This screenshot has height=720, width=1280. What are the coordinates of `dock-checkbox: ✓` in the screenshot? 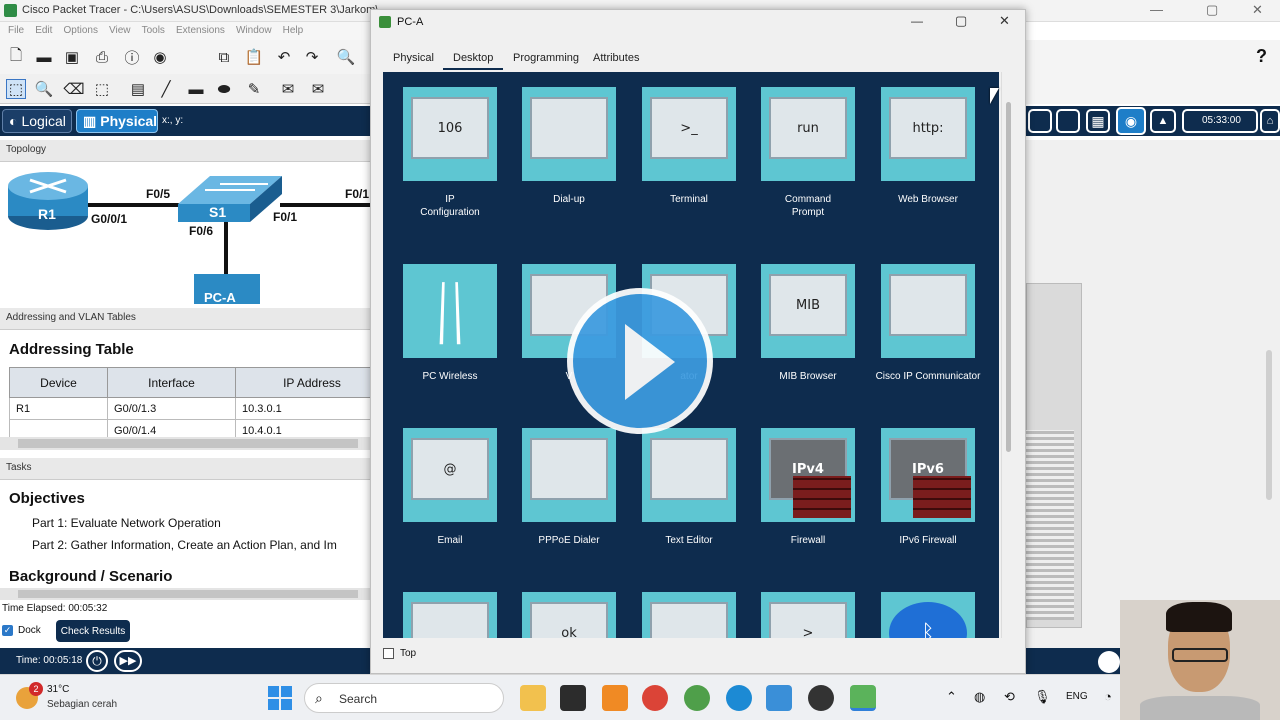 It's located at (7, 630).